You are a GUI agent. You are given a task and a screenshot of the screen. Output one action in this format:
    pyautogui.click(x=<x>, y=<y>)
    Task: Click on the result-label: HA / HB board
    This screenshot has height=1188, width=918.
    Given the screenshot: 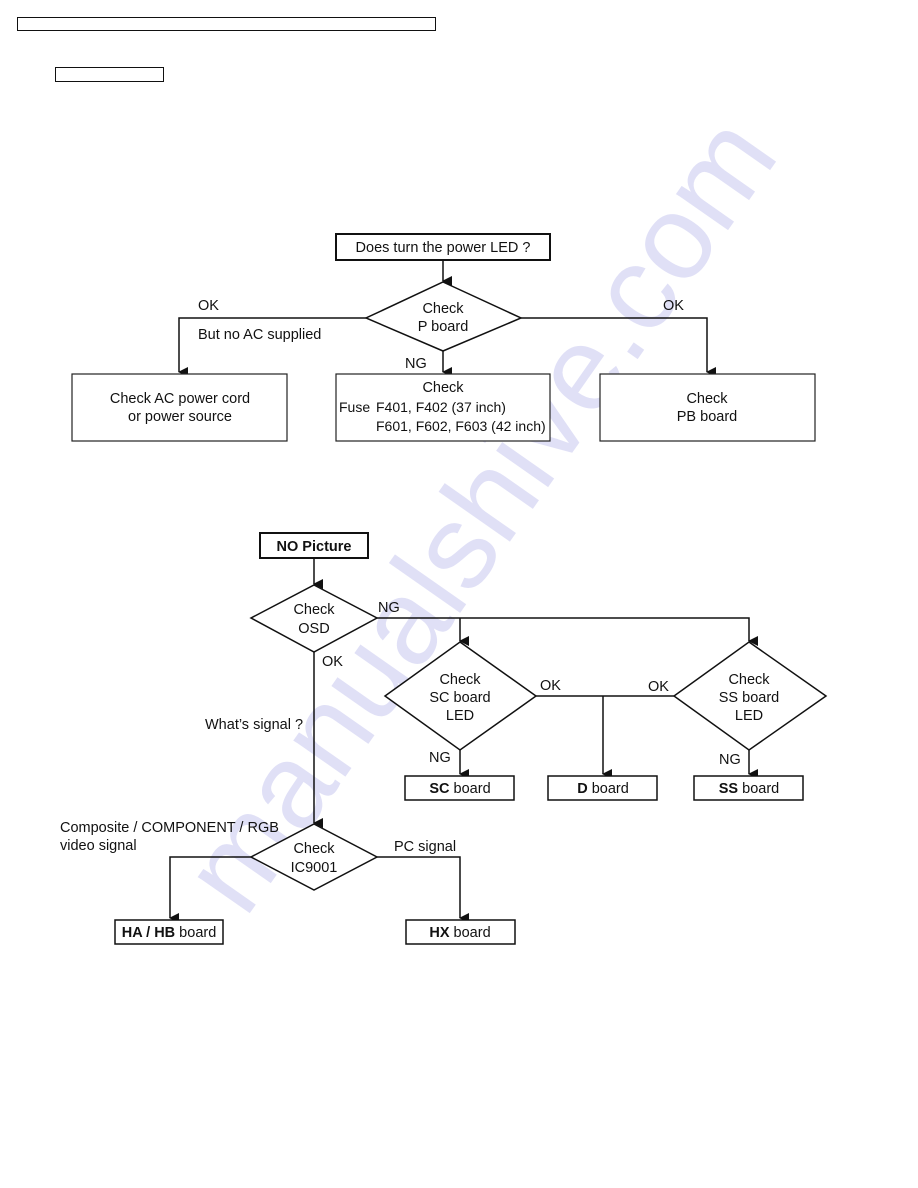 What is the action you would take?
    pyautogui.click(x=169, y=933)
    